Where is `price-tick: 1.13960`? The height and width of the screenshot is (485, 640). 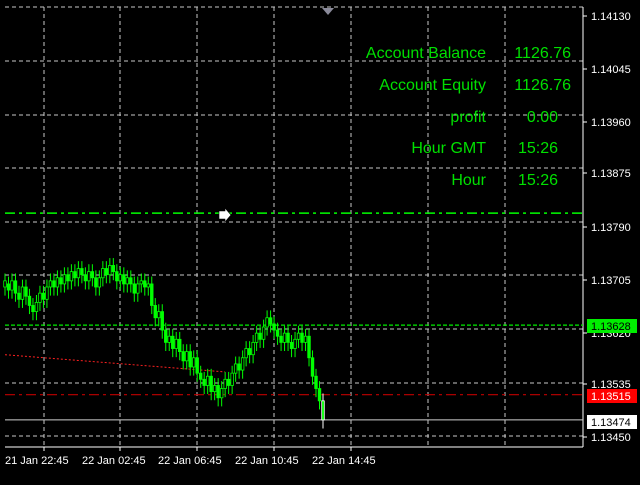
price-tick: 1.13960 is located at coordinates (611, 123).